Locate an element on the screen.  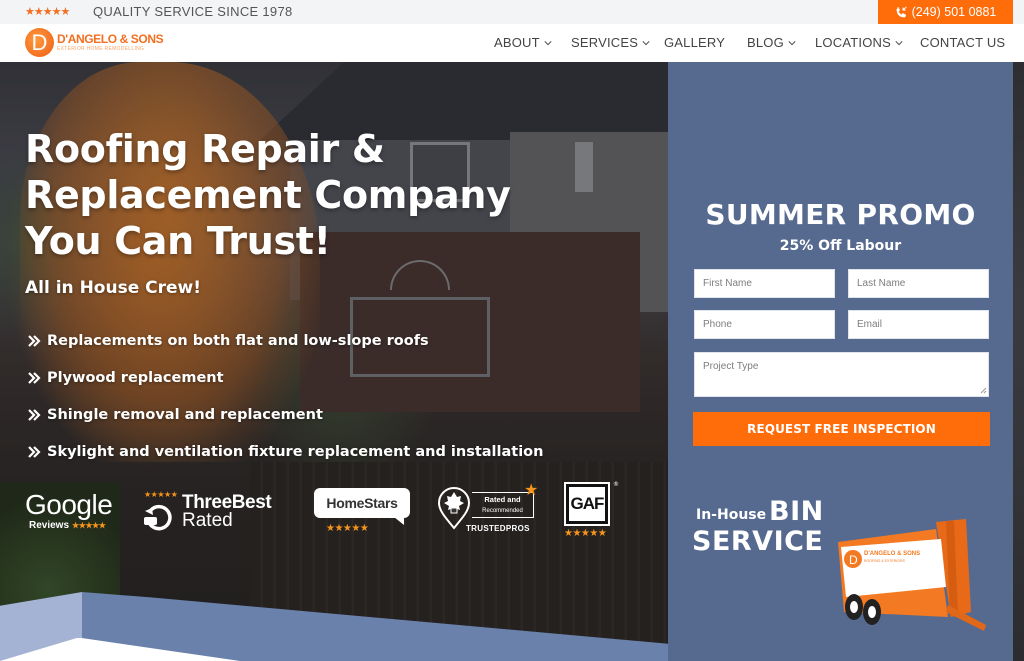
gaf-logo: GAF is located at coordinates (587, 504).